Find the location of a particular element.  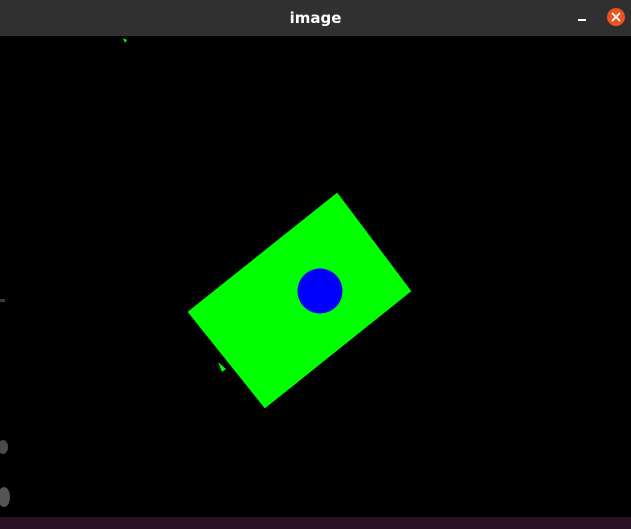

title-bar: image is located at coordinates (315, 18).